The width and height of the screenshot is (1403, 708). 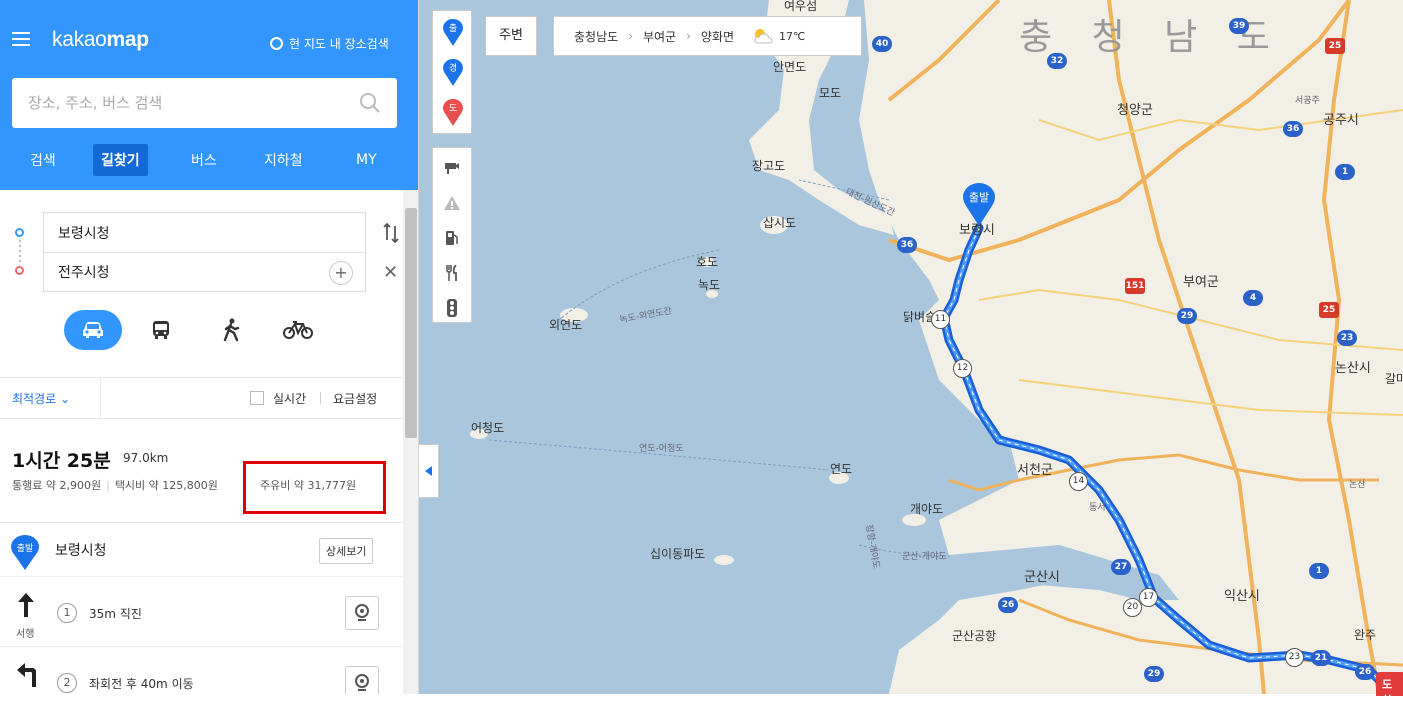 What do you see at coordinates (709, 285) in the screenshot?
I see `place-label: 녹도` at bounding box center [709, 285].